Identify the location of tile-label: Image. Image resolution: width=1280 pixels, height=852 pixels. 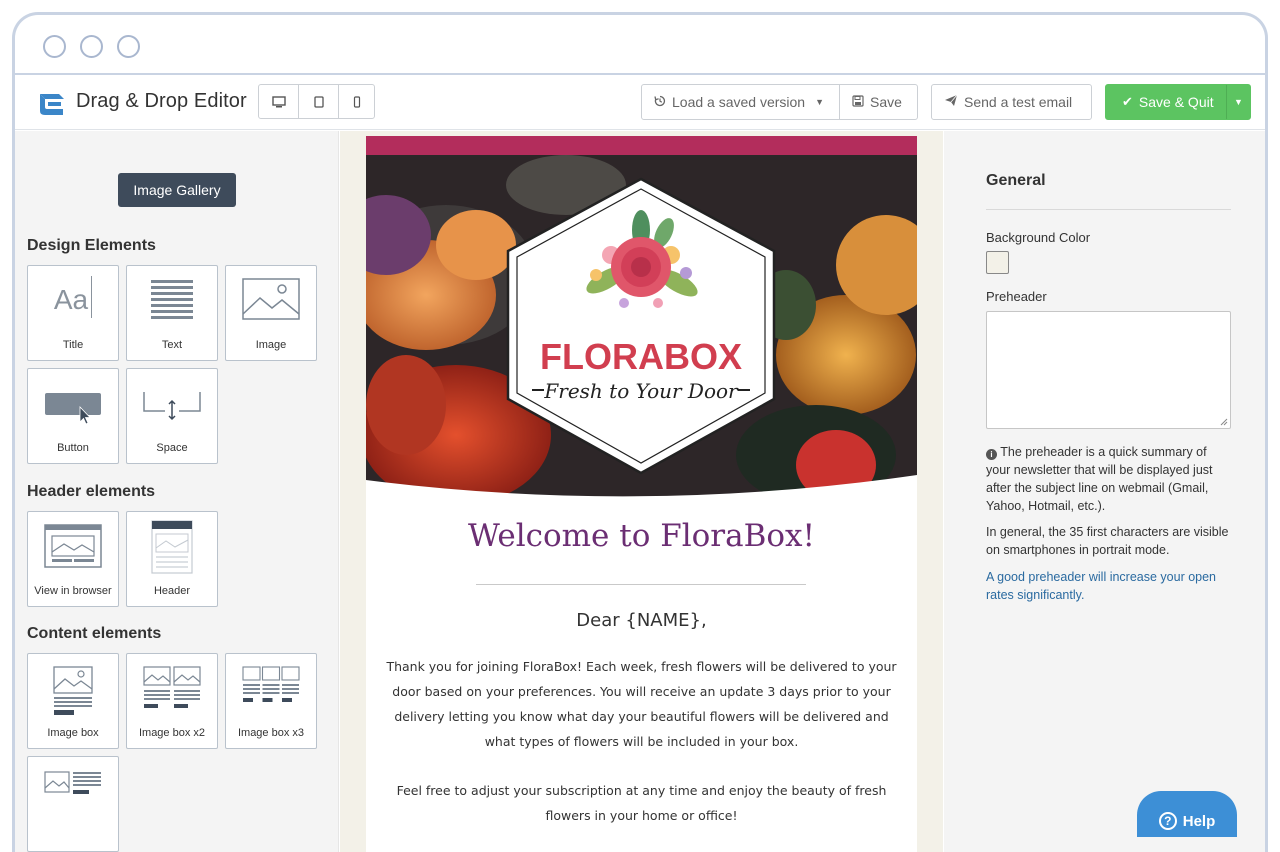
(271, 345).